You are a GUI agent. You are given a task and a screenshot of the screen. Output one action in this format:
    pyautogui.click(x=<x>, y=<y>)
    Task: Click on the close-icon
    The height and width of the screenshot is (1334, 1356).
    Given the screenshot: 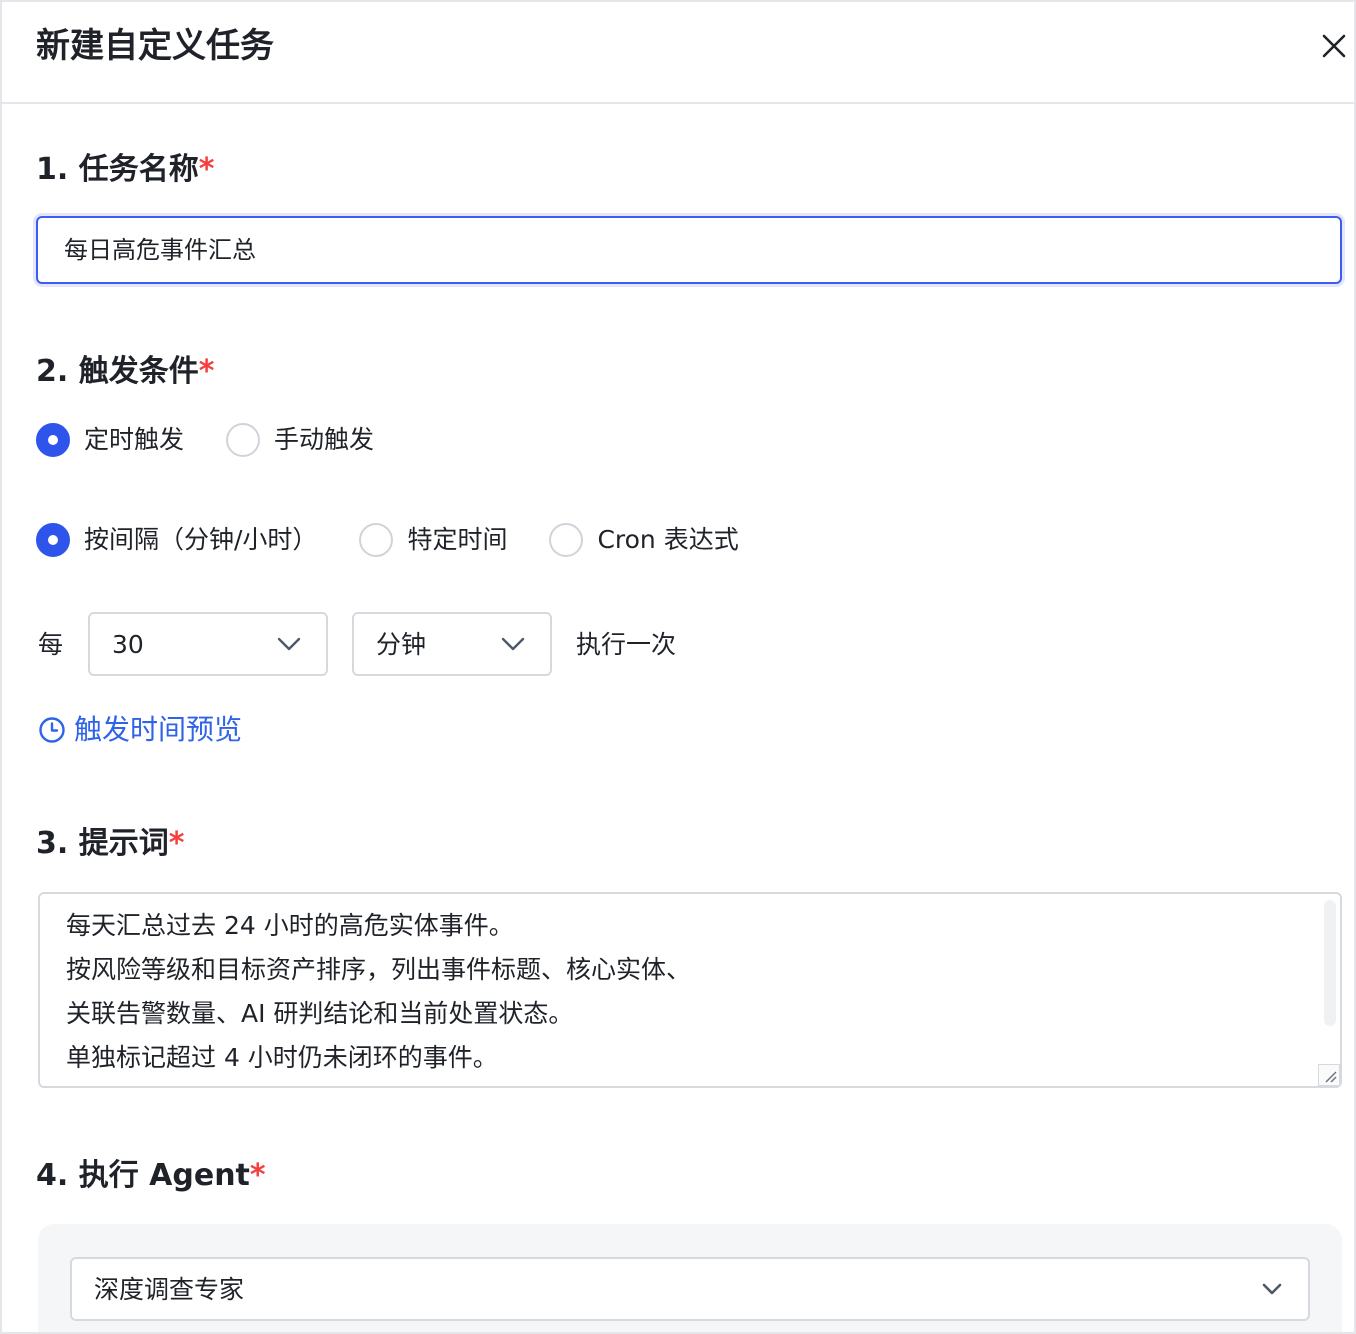 What is the action you would take?
    pyautogui.click(x=1334, y=46)
    